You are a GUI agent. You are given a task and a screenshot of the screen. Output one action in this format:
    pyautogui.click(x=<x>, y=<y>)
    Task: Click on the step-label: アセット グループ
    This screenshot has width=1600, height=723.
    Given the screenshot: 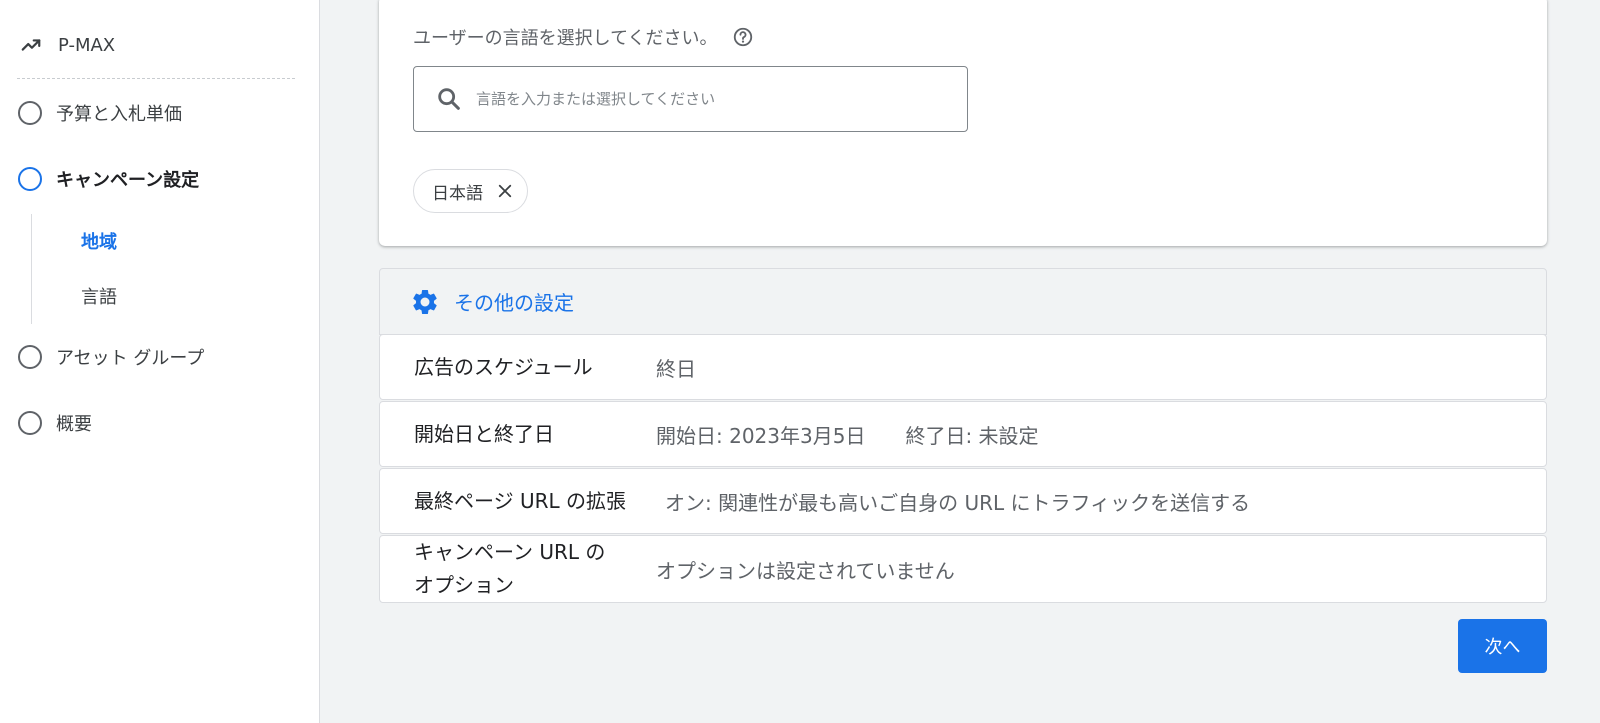 What is the action you would take?
    pyautogui.click(x=130, y=358)
    